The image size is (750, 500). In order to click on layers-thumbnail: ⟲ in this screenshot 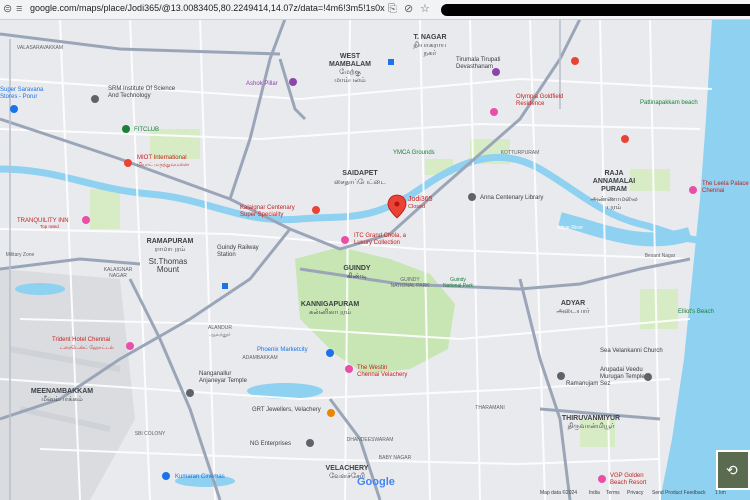, I will do `click(733, 470)`.